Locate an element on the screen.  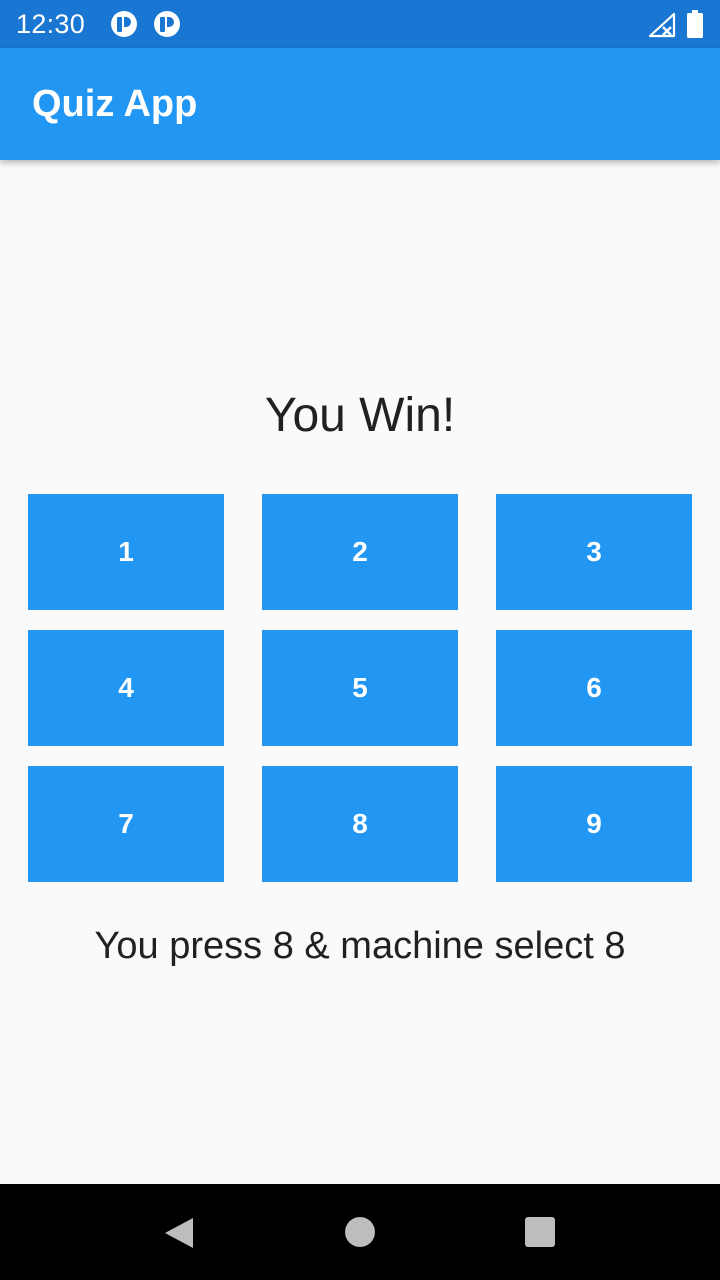
number-button-3: 3 is located at coordinates (594, 552).